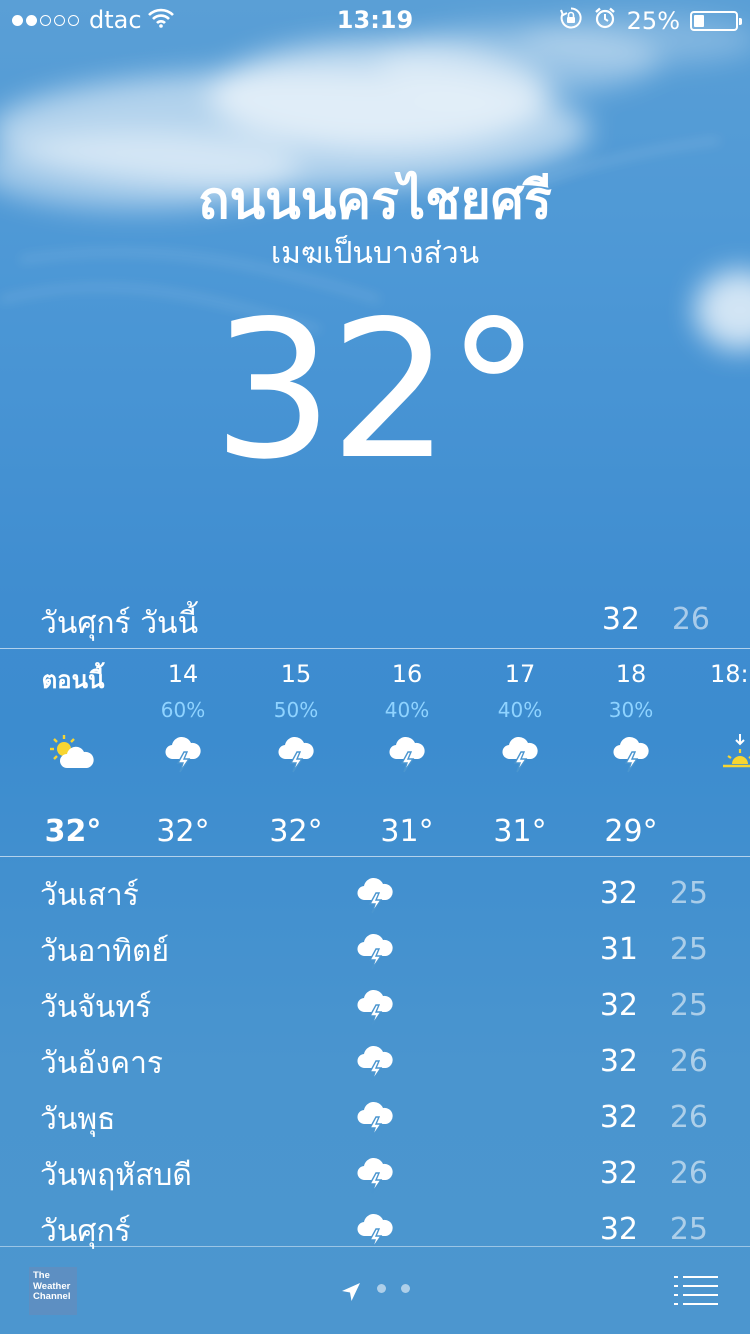 The width and height of the screenshot is (750, 1334). Describe the element at coordinates (620, 619) in the screenshot. I see `today-high: 32` at that location.